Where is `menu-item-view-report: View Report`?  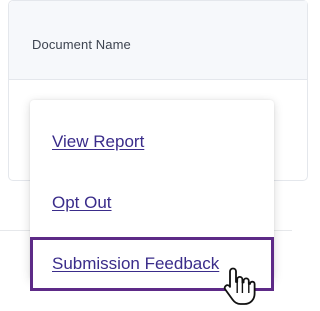 menu-item-view-report: View Report is located at coordinates (98, 142).